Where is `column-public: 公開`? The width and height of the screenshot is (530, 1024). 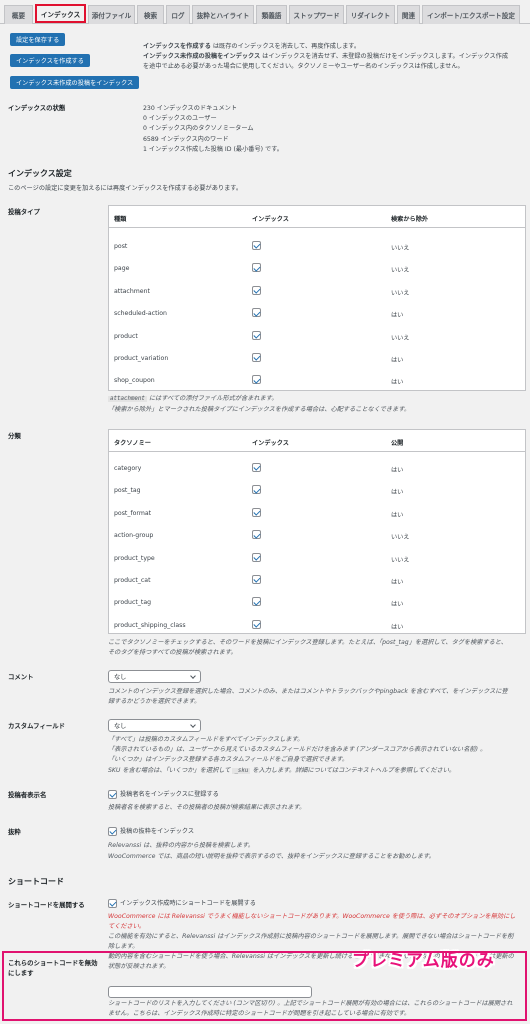 column-public: 公開 is located at coordinates (397, 443).